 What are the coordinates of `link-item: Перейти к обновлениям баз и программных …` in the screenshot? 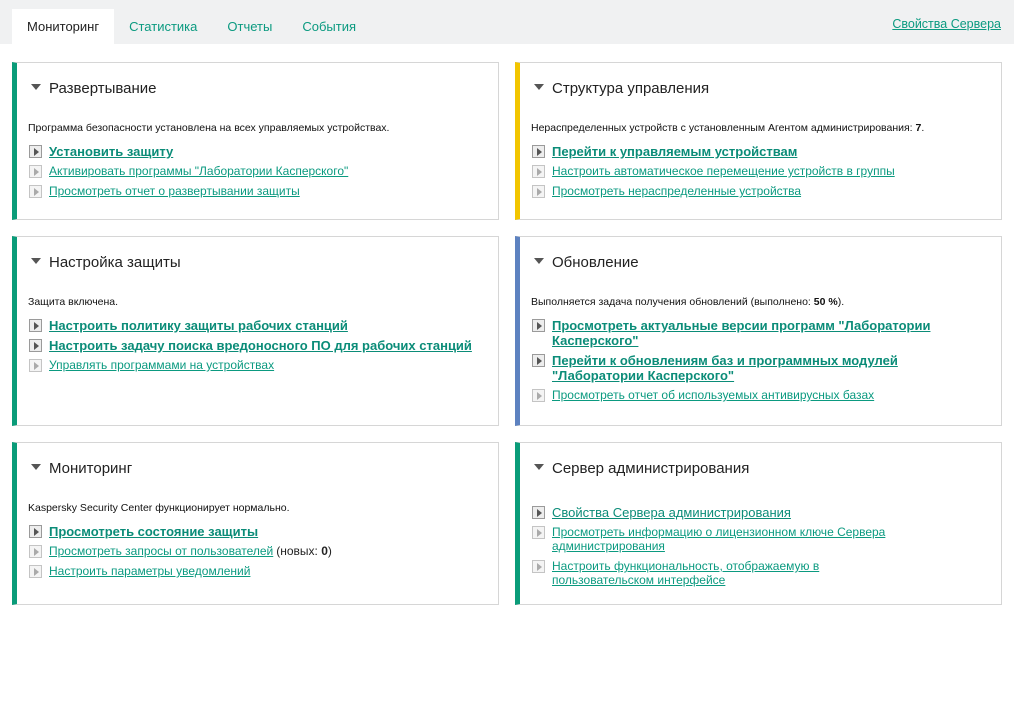 It's located at (736, 368).